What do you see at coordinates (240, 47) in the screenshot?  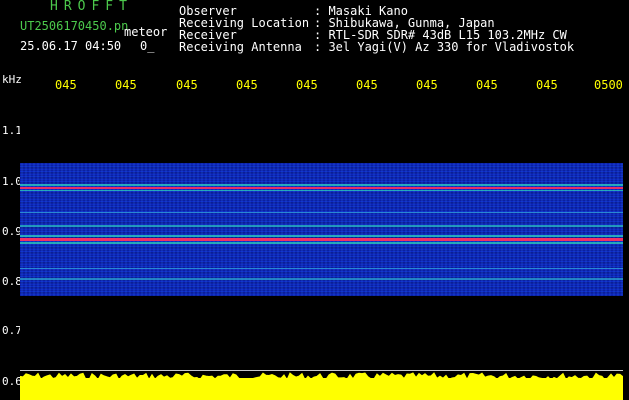 I see `info-label: Receiving Antenna` at bounding box center [240, 47].